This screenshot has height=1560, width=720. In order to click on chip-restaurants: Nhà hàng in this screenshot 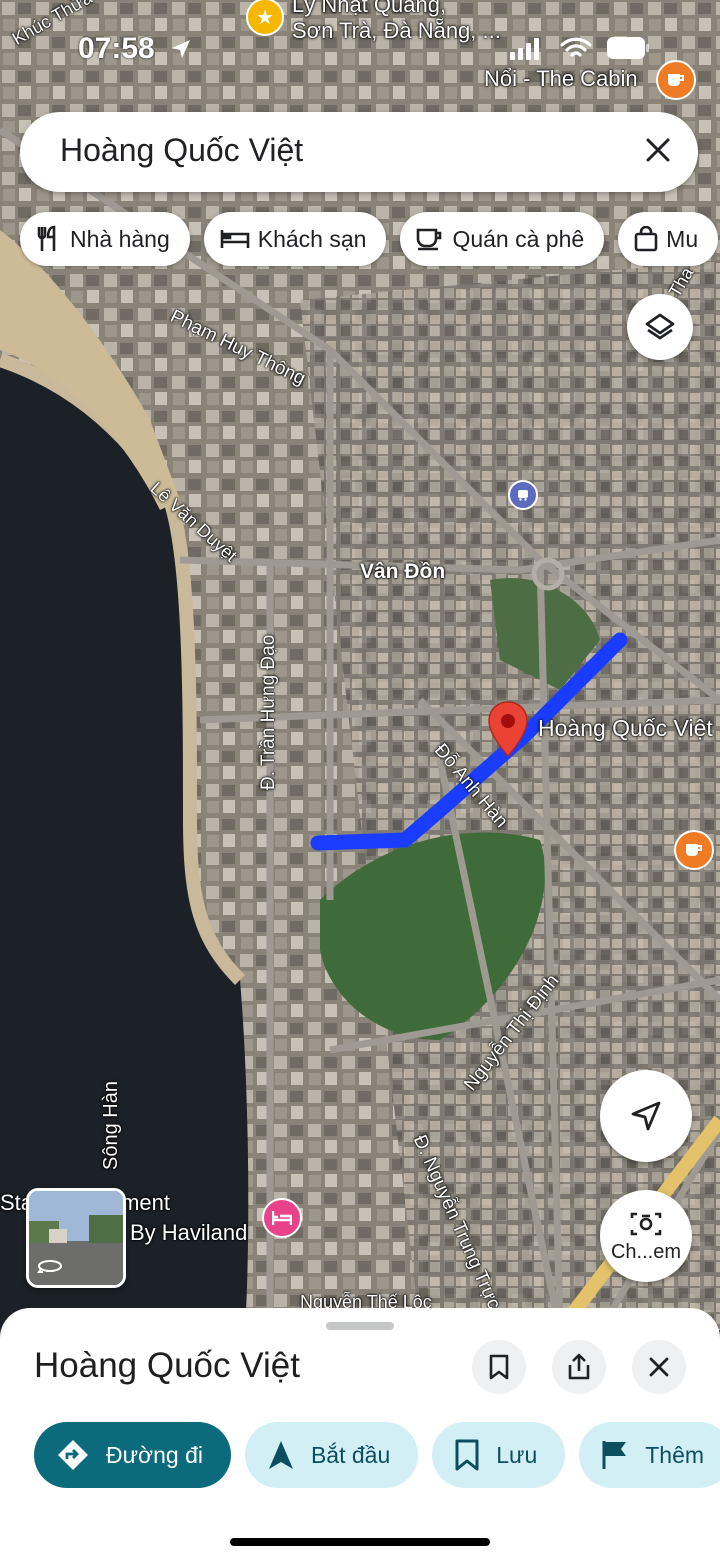, I will do `click(105, 239)`.